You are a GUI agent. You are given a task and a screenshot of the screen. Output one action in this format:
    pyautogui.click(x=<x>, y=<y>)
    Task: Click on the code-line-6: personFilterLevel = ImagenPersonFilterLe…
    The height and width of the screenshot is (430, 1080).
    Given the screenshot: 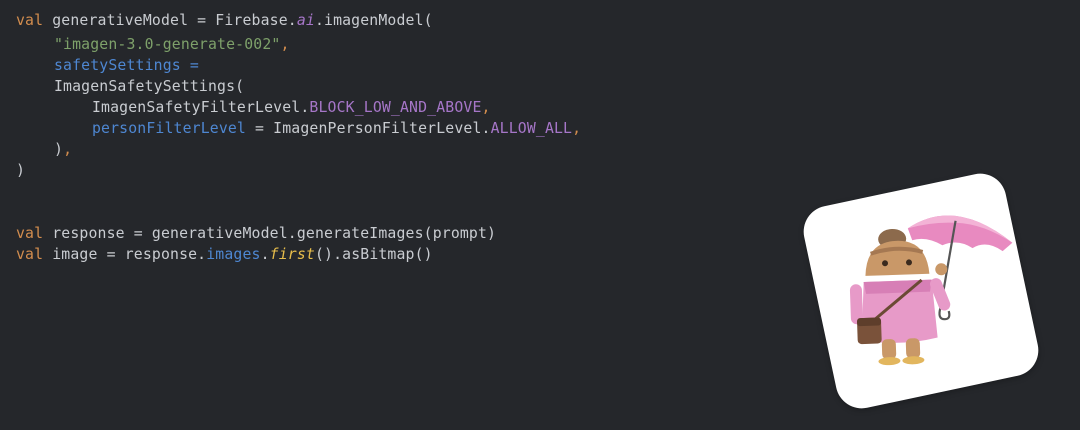 What is the action you would take?
    pyautogui.click(x=298, y=128)
    